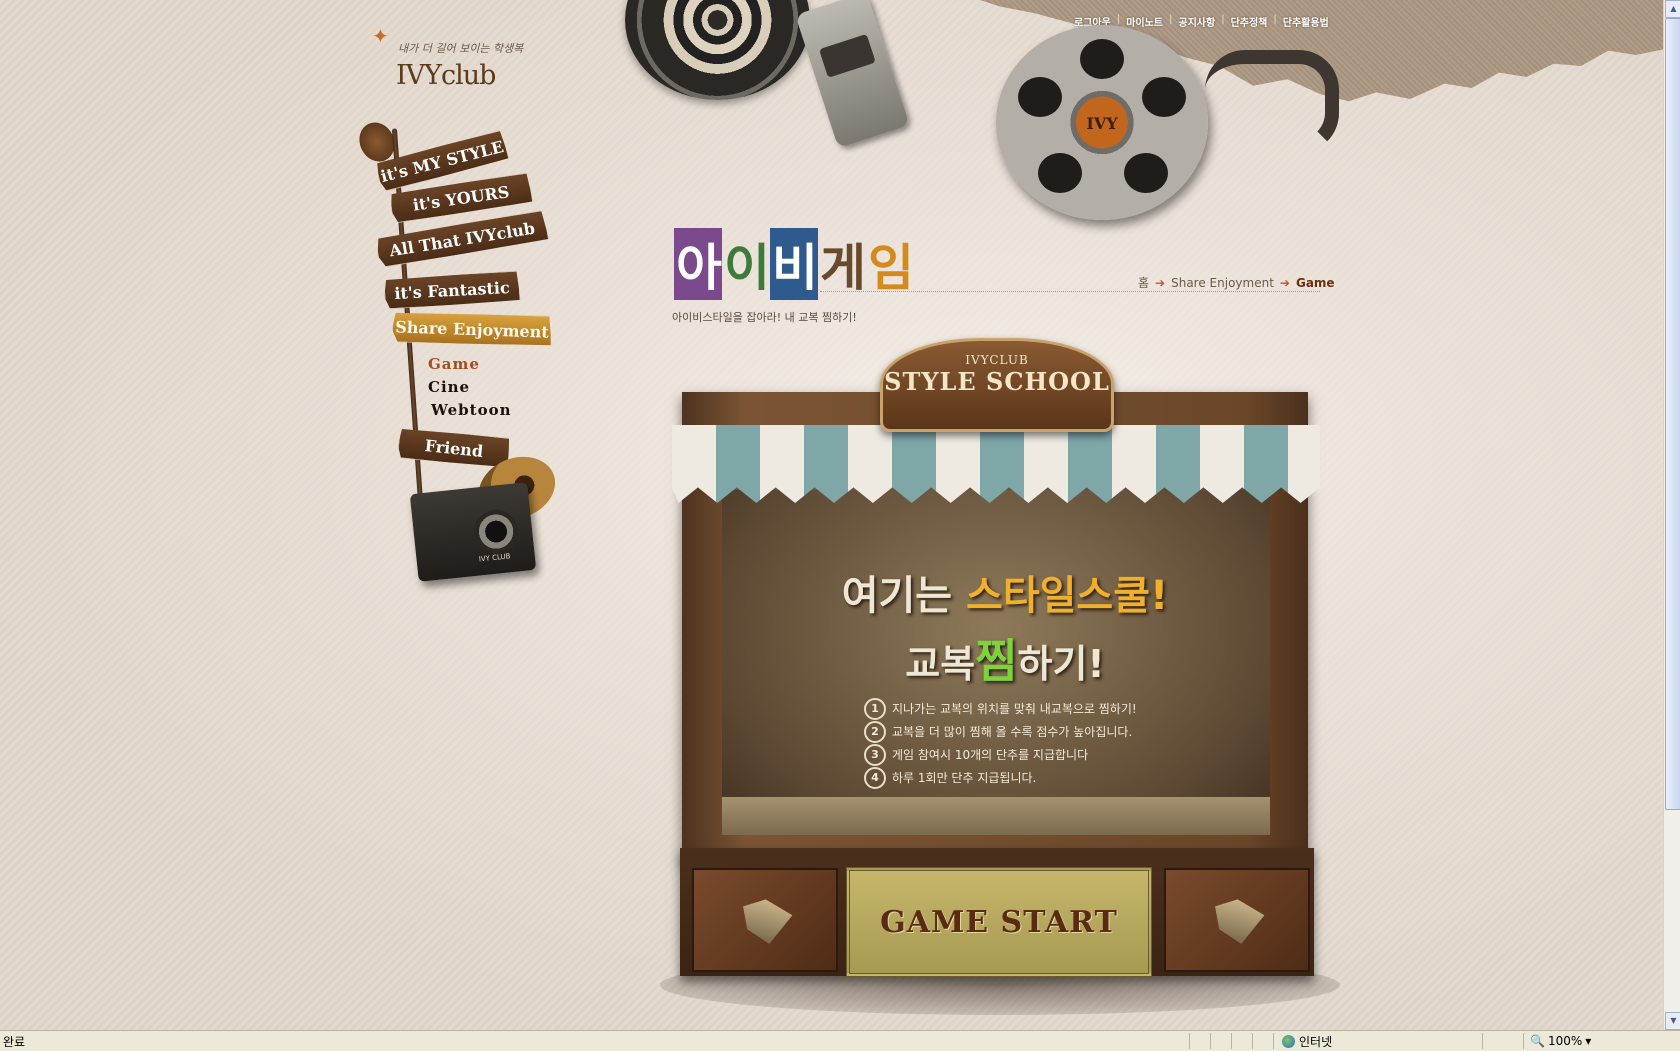 The height and width of the screenshot is (1051, 1680). I want to click on style-school-sign: IVYCLUB STYLE SCHOOL, so click(997, 385).